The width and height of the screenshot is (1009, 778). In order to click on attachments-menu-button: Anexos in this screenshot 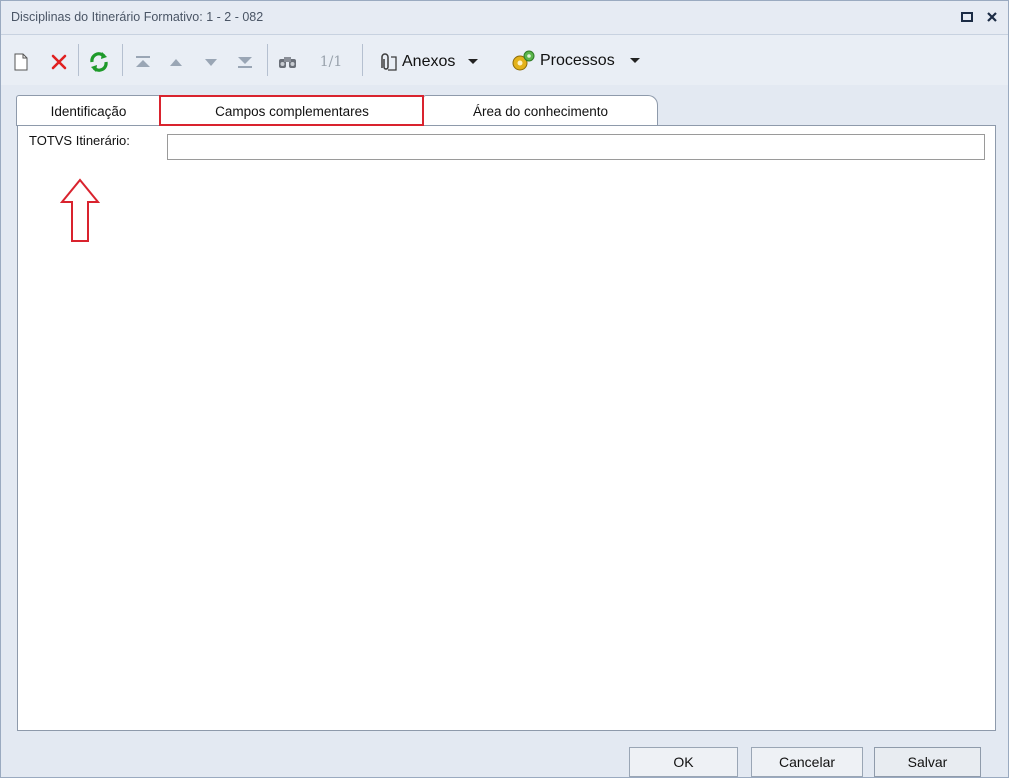, I will do `click(436, 62)`.